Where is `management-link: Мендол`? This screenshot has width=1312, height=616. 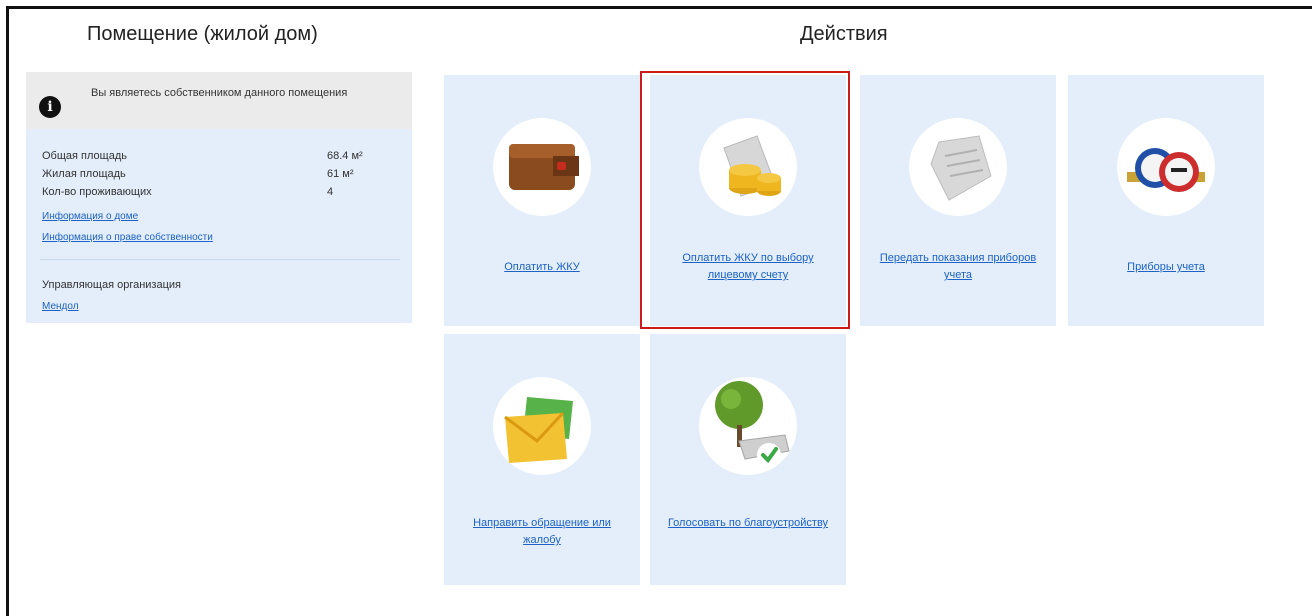 management-link: Мендол is located at coordinates (60, 306).